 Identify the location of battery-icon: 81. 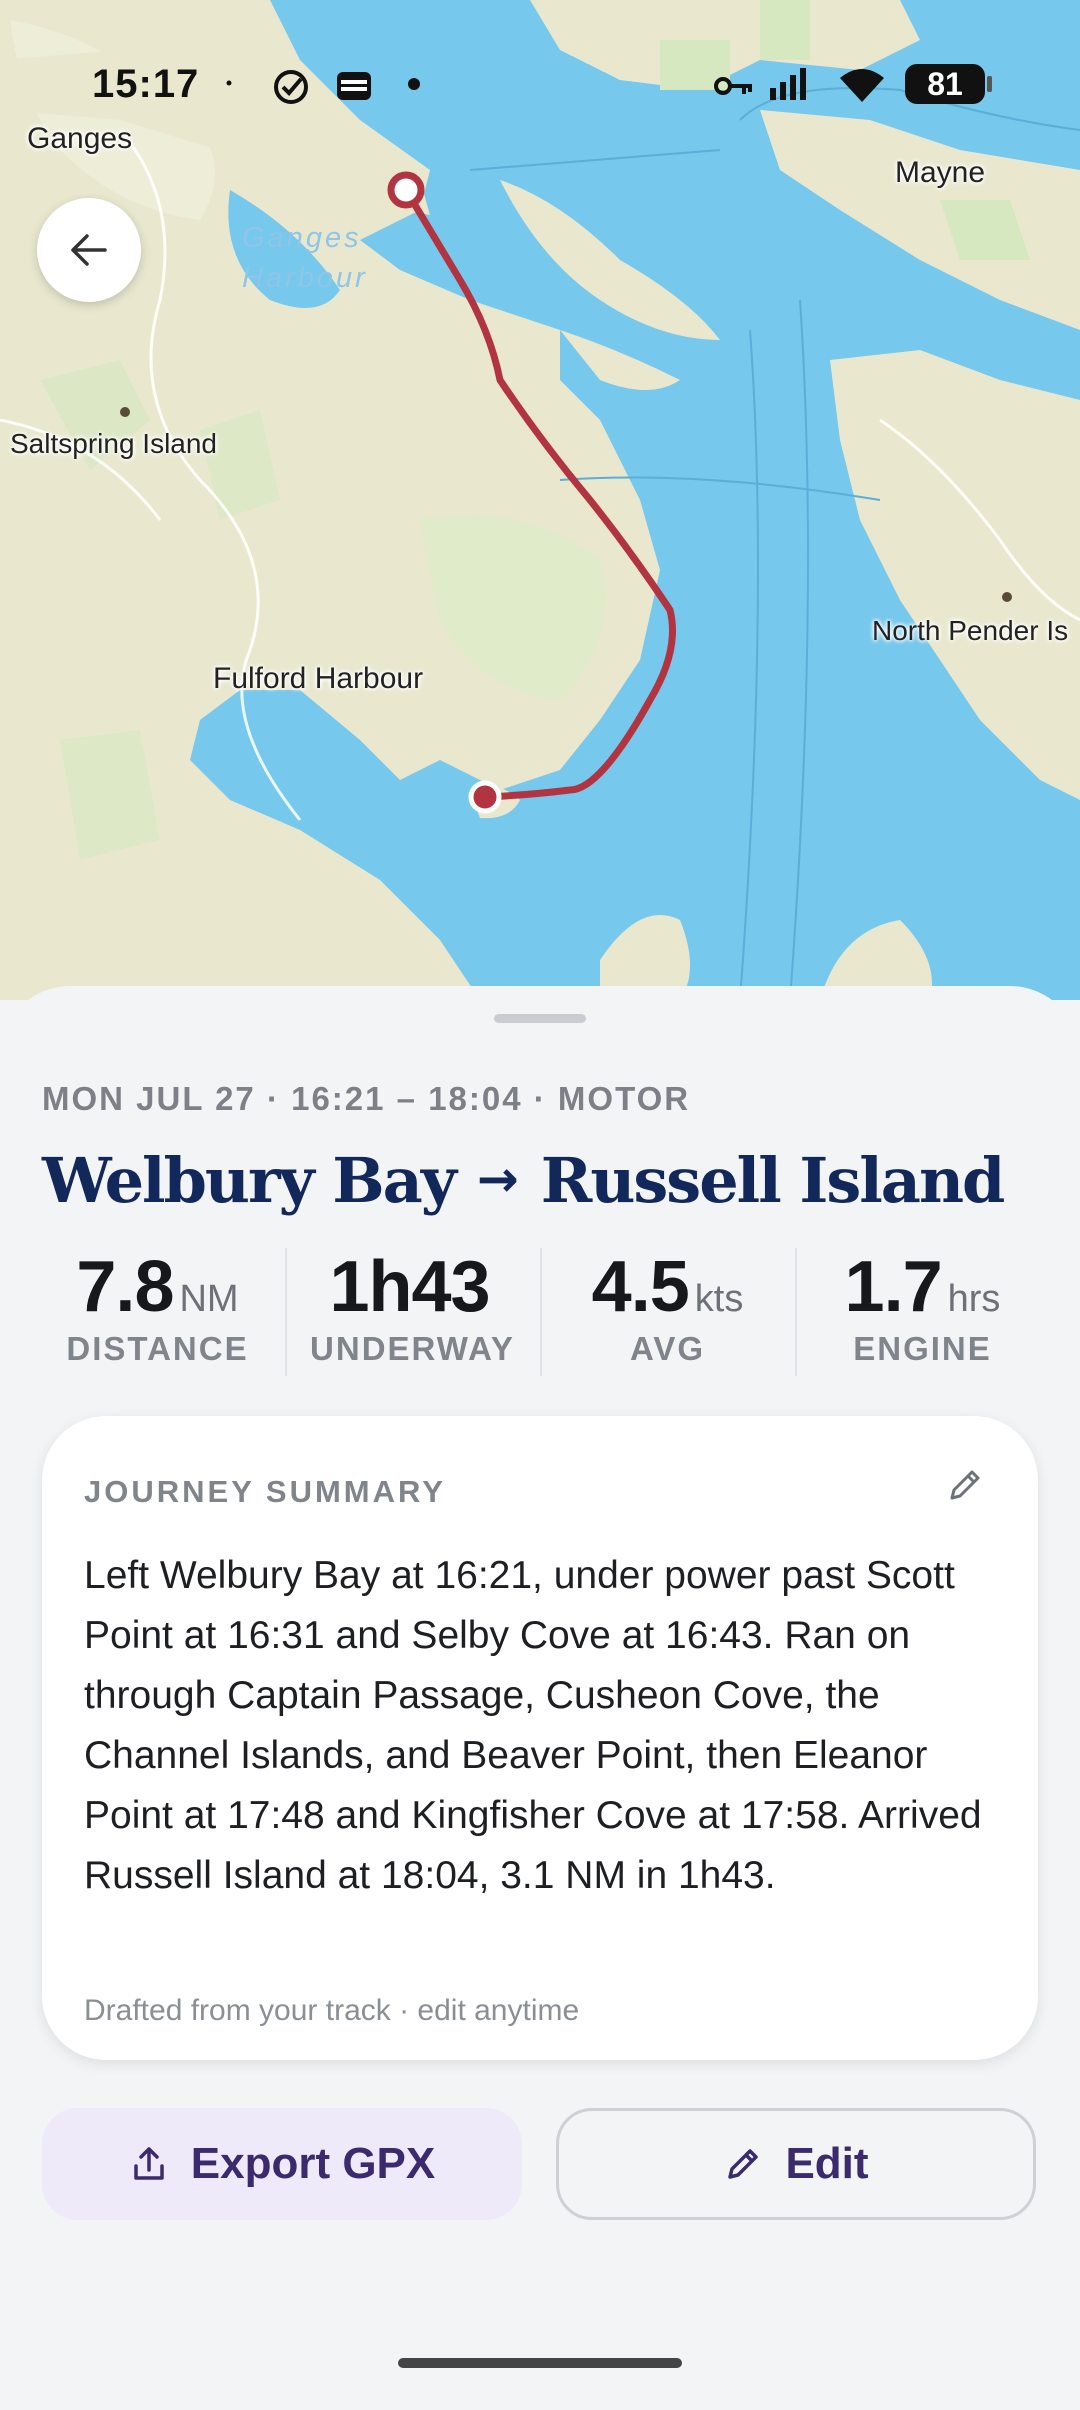
(945, 84).